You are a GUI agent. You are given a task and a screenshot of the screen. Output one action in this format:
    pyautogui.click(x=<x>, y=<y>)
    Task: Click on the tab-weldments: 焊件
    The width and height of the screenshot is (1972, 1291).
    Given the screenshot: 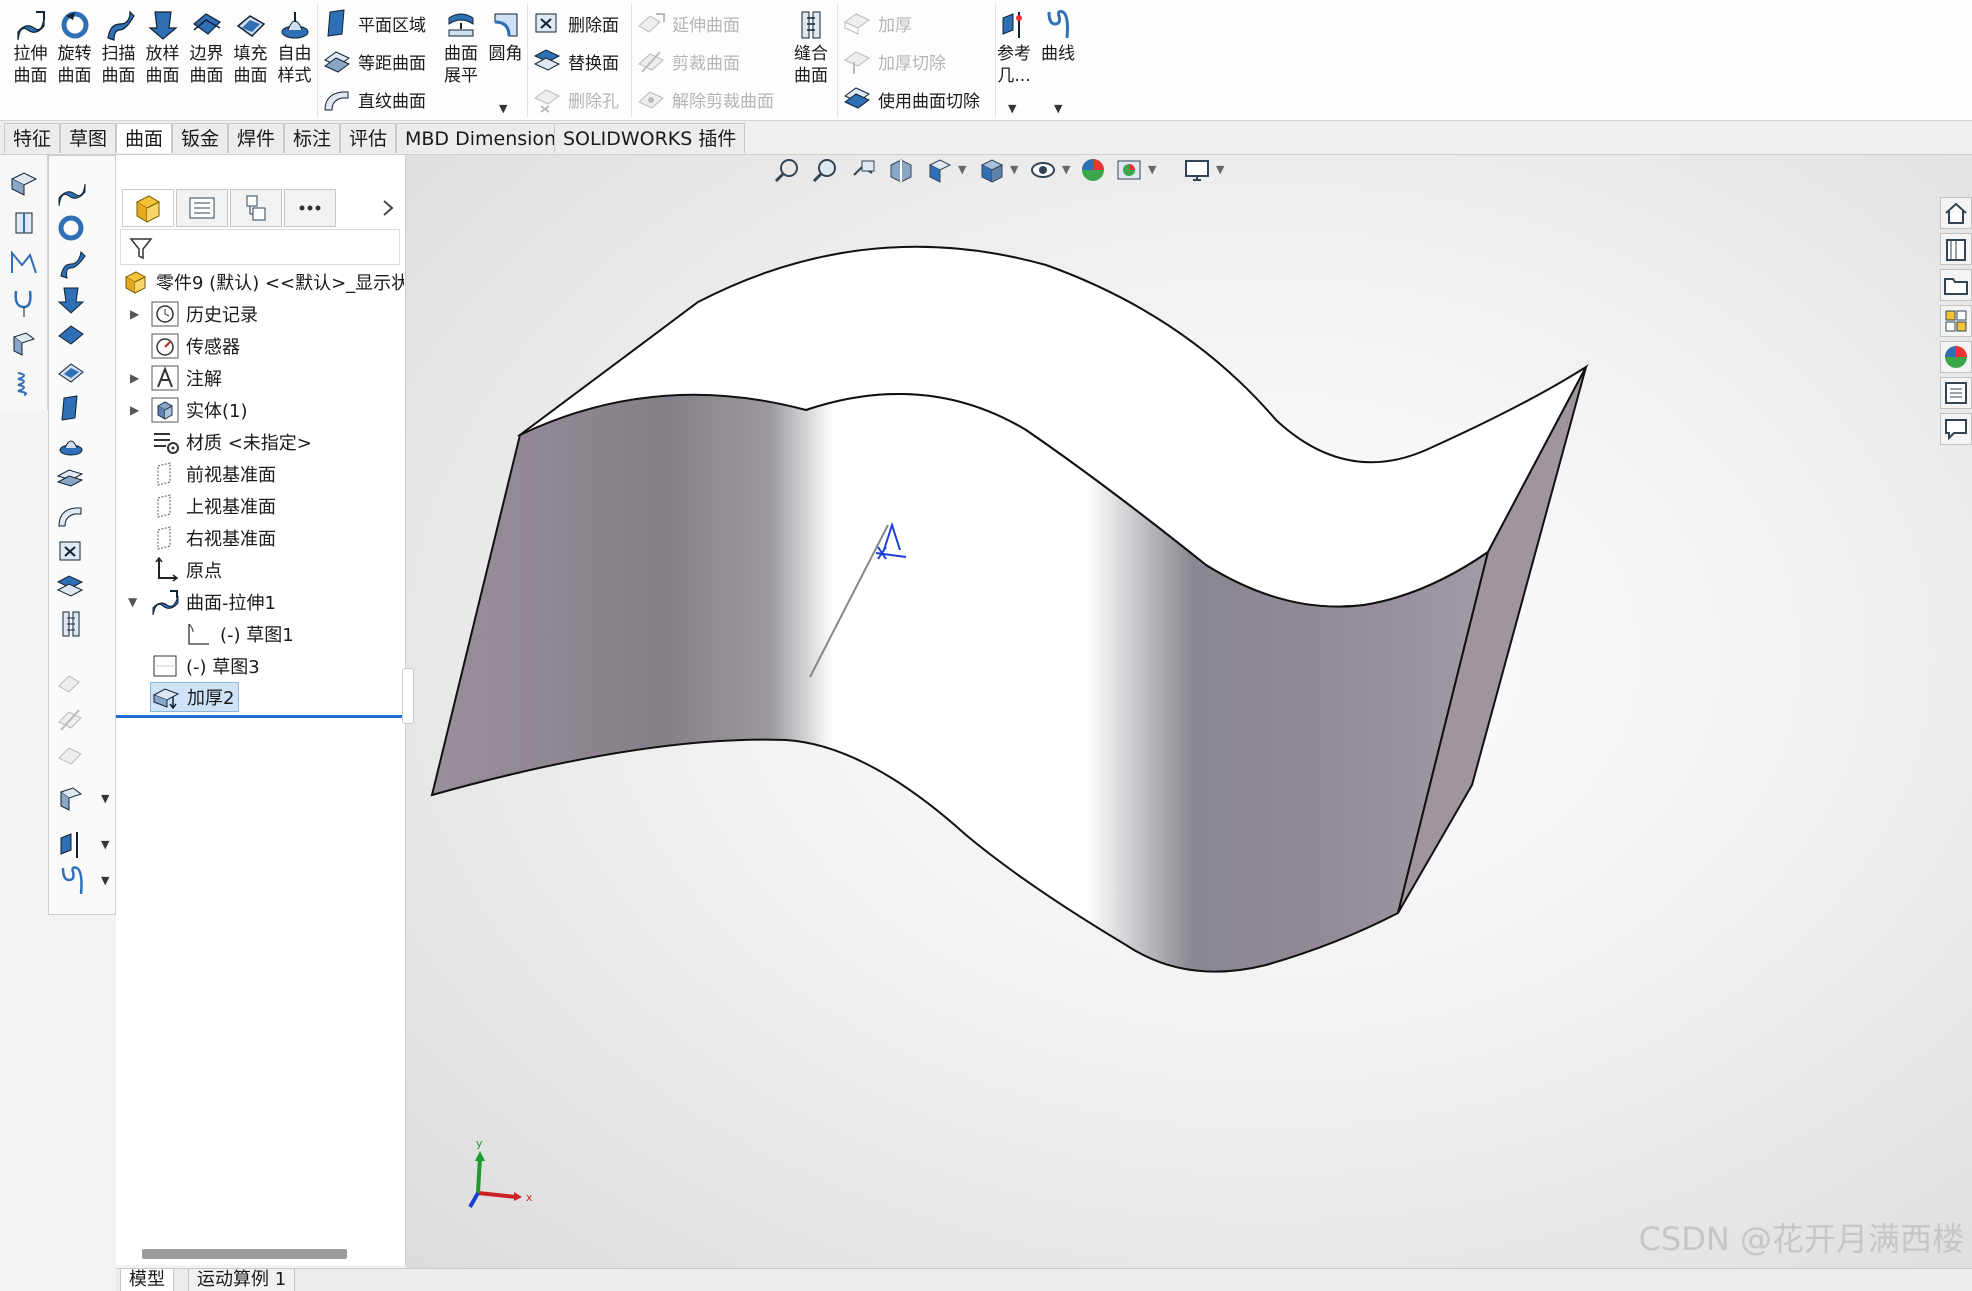 What is the action you would take?
    pyautogui.click(x=256, y=138)
    